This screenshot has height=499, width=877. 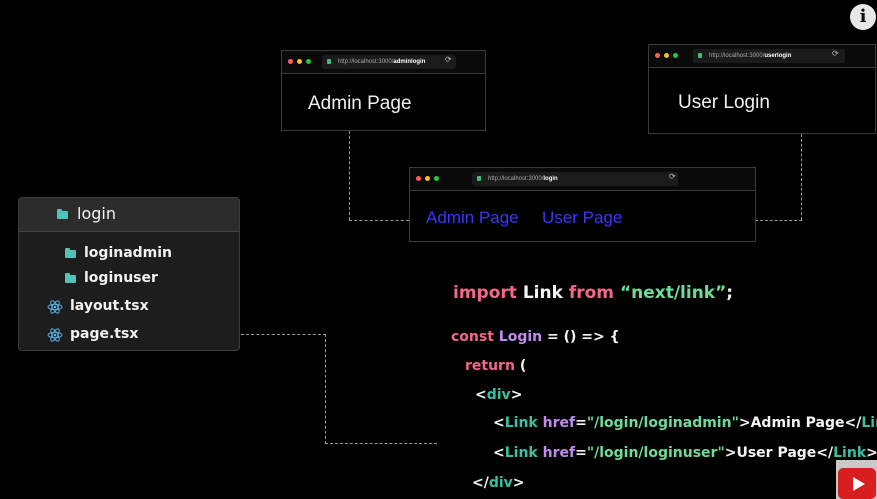 I want to click on tree-item-loginadmin: loginadmin, so click(x=128, y=253).